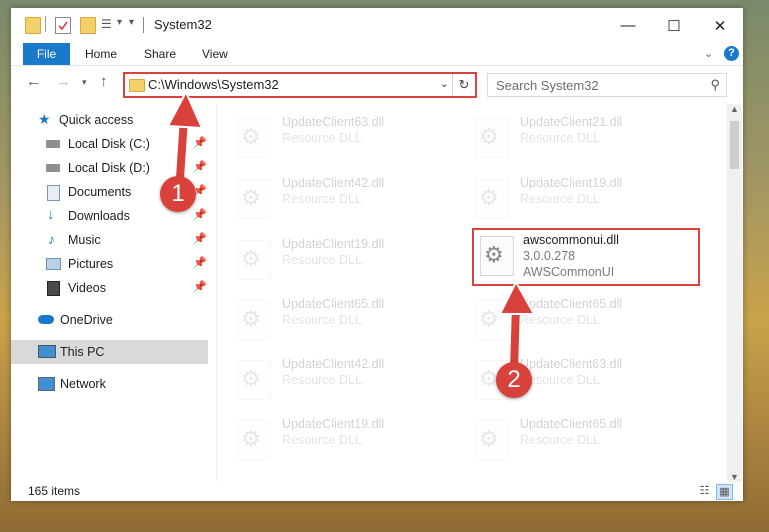 The image size is (769, 532). I want to click on list-item: UpdateClient21.dll Resource DLL, so click(574, 139).